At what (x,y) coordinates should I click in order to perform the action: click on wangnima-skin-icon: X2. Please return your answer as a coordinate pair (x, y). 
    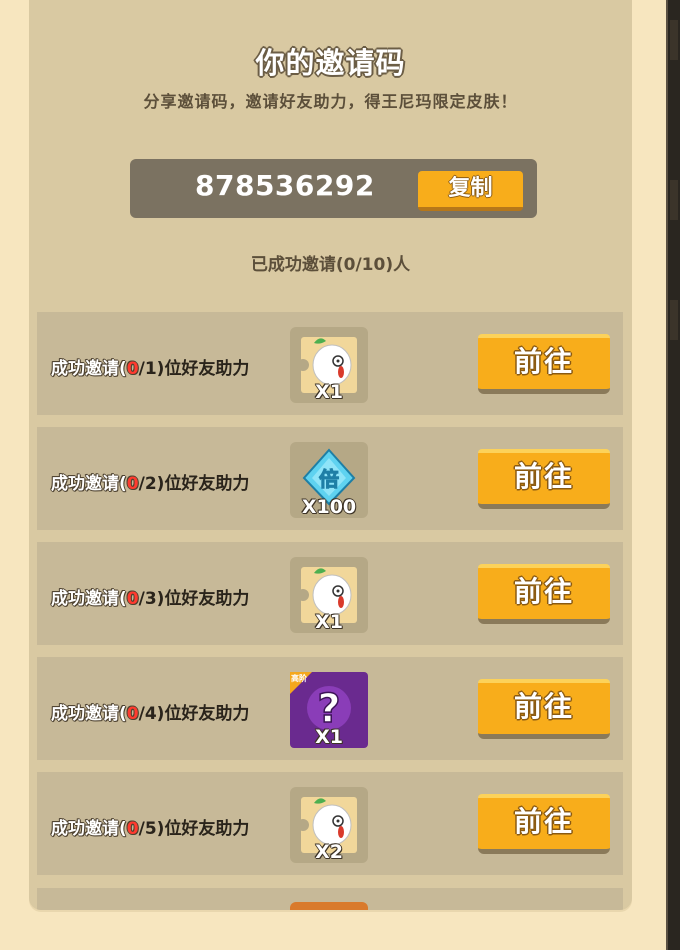
    Looking at the image, I should click on (329, 825).